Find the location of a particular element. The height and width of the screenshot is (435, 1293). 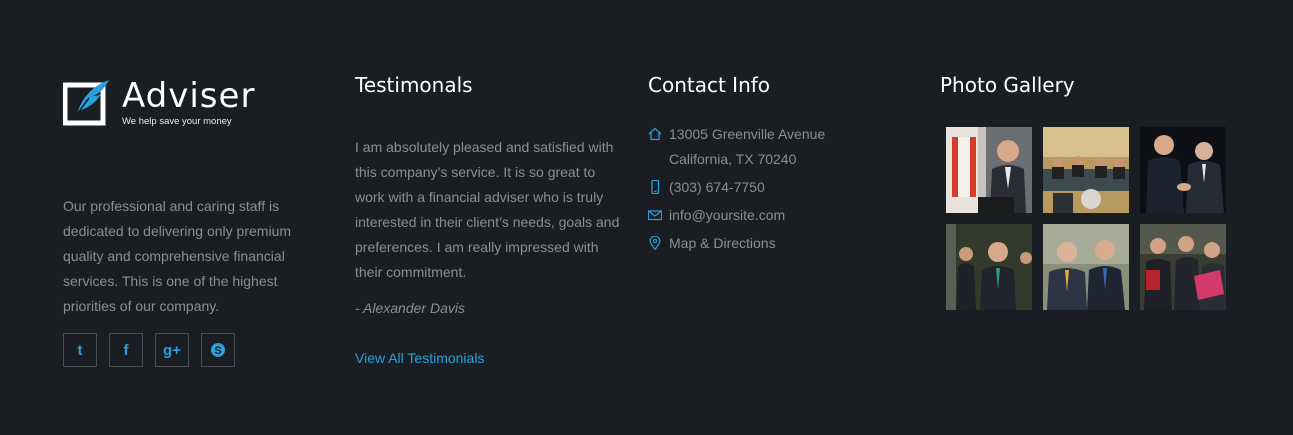

facebook-button: f is located at coordinates (126, 350).